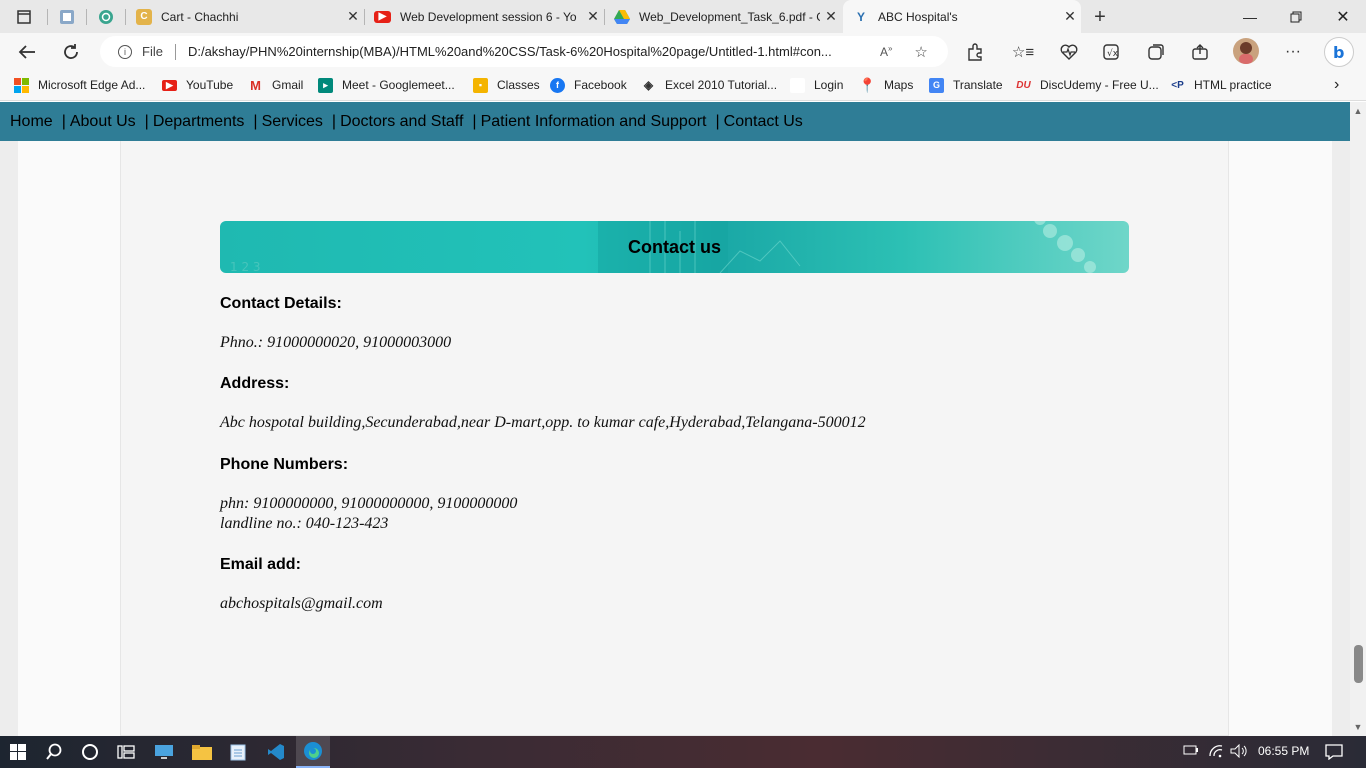  What do you see at coordinates (281, 303) in the screenshot?
I see `contact-details-heading: Contact Details:` at bounding box center [281, 303].